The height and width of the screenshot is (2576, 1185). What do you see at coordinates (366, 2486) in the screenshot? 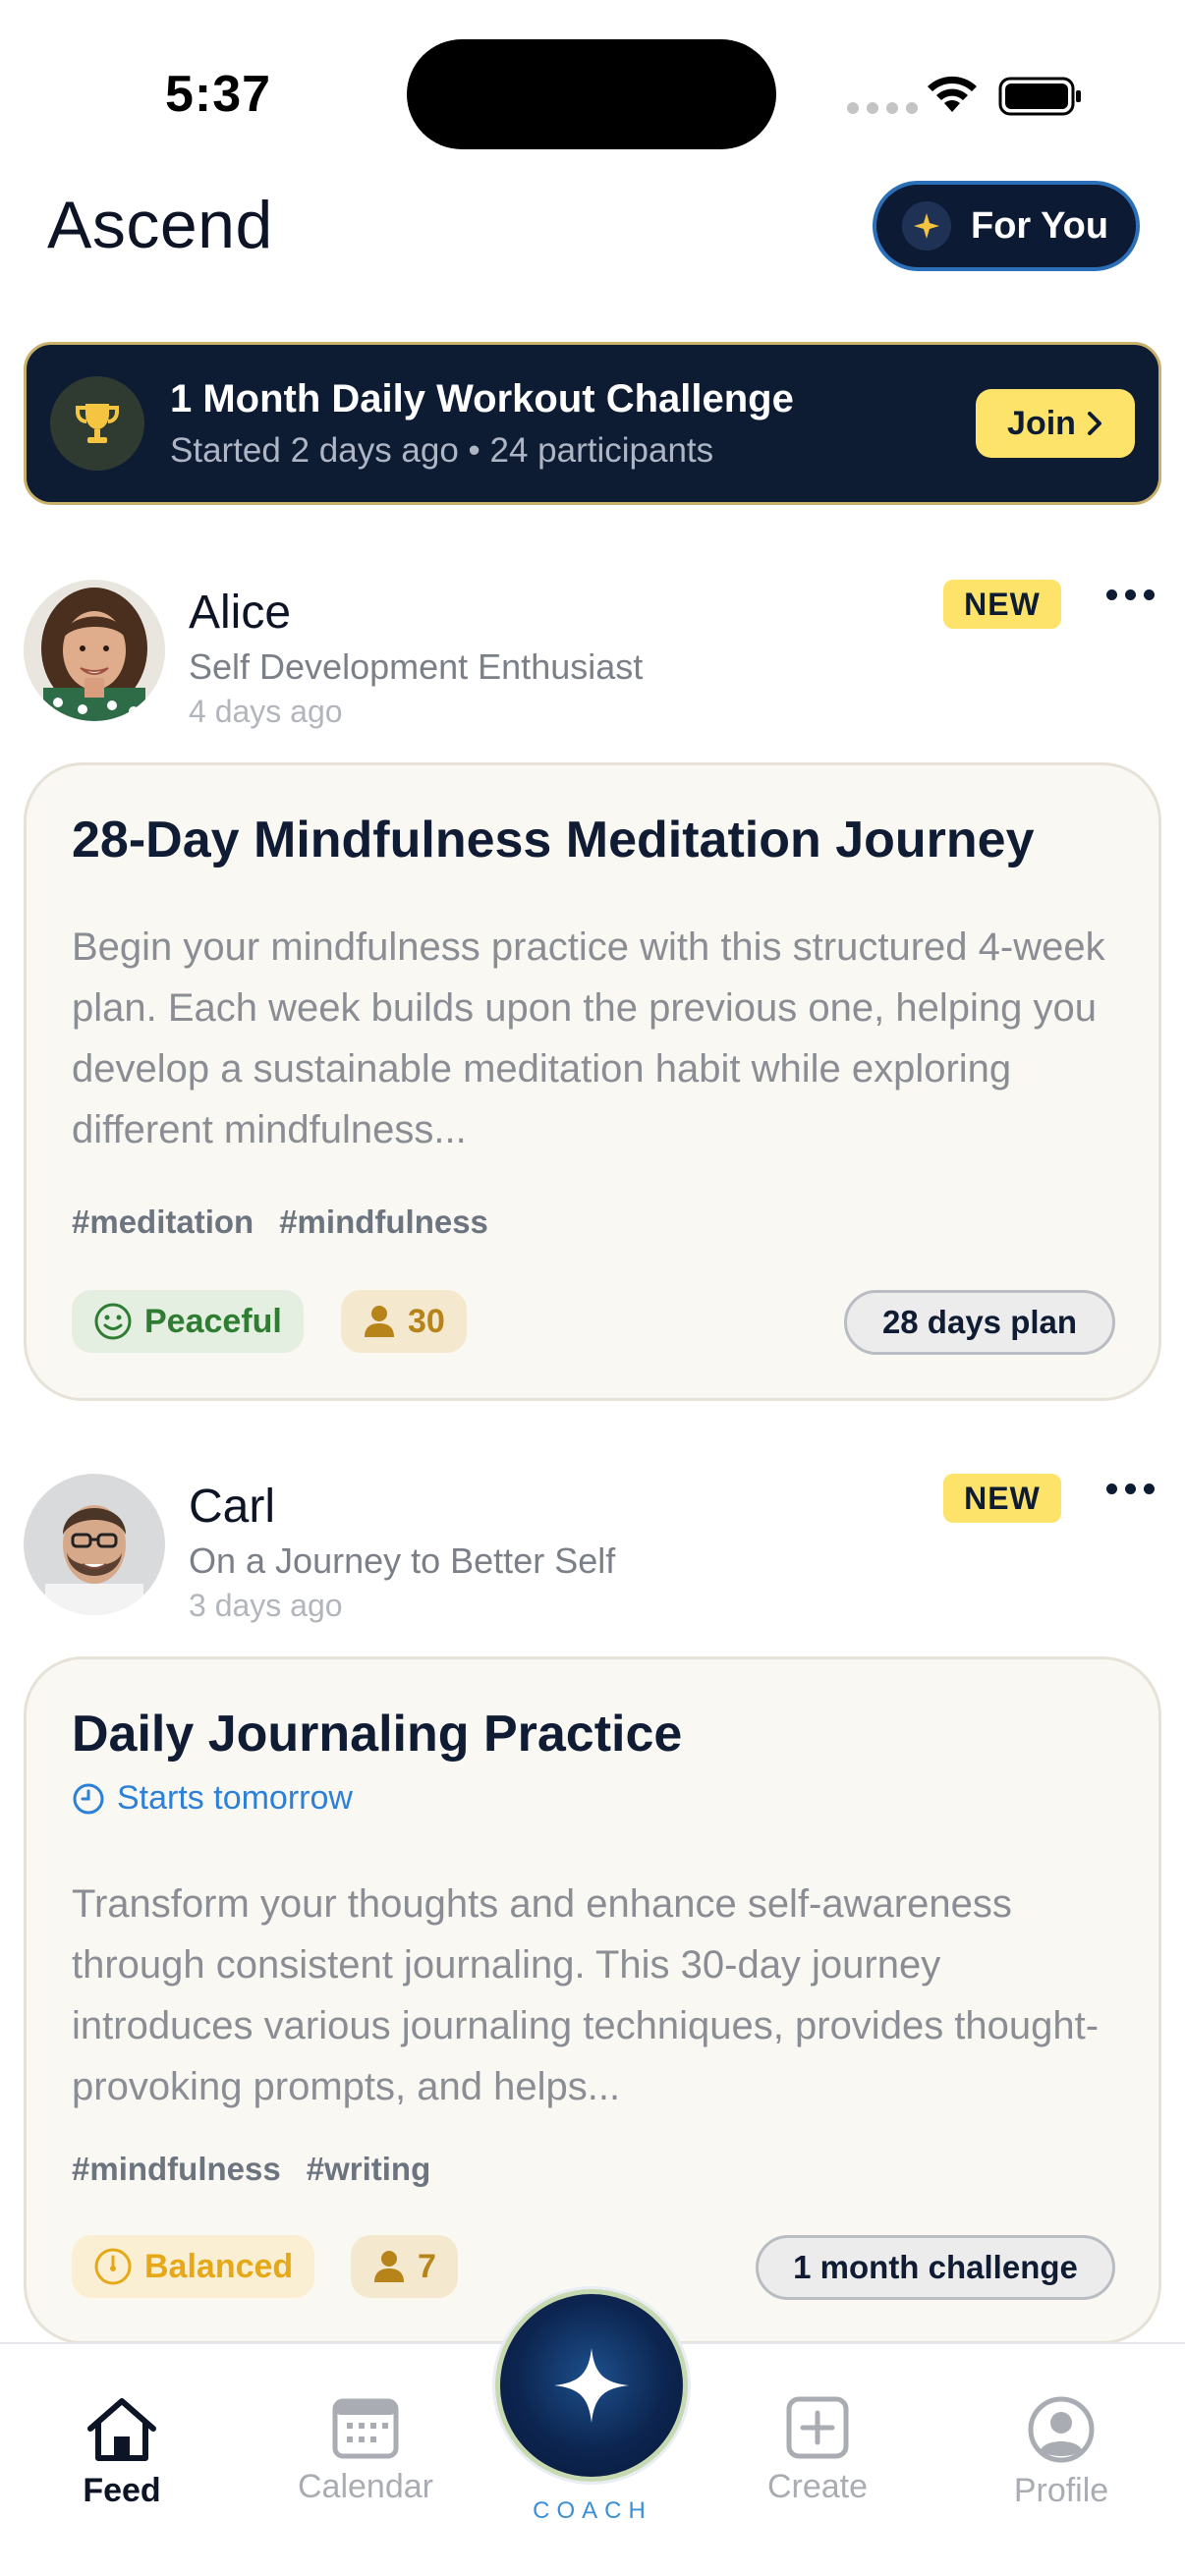
I see `tab-calendar-label: Calendar` at bounding box center [366, 2486].